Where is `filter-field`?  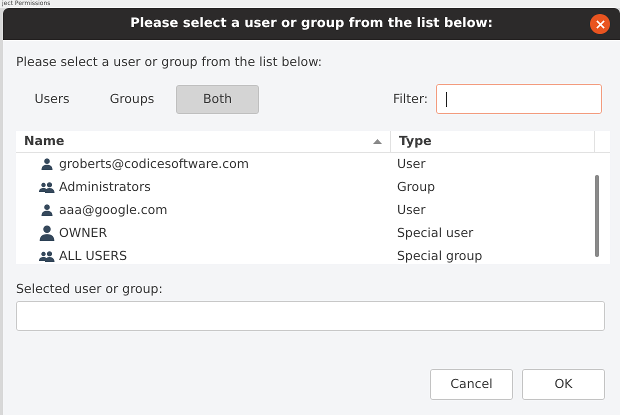 filter-field is located at coordinates (519, 99).